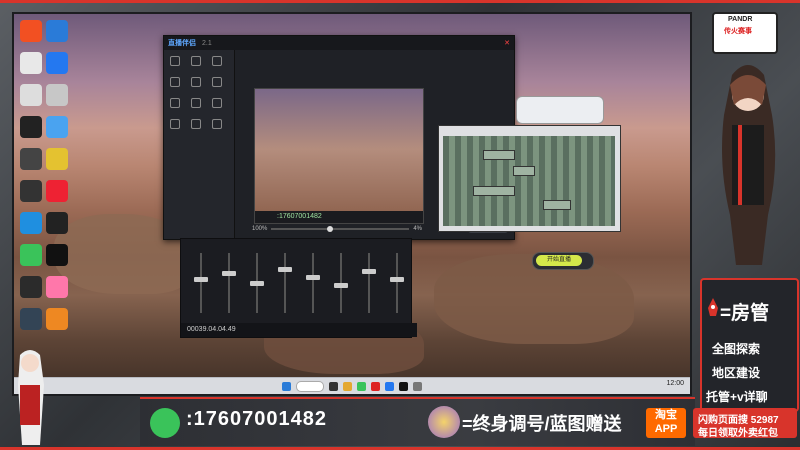 The image size is (800, 450). I want to click on volume-percent-1: 100%, so click(260, 229).